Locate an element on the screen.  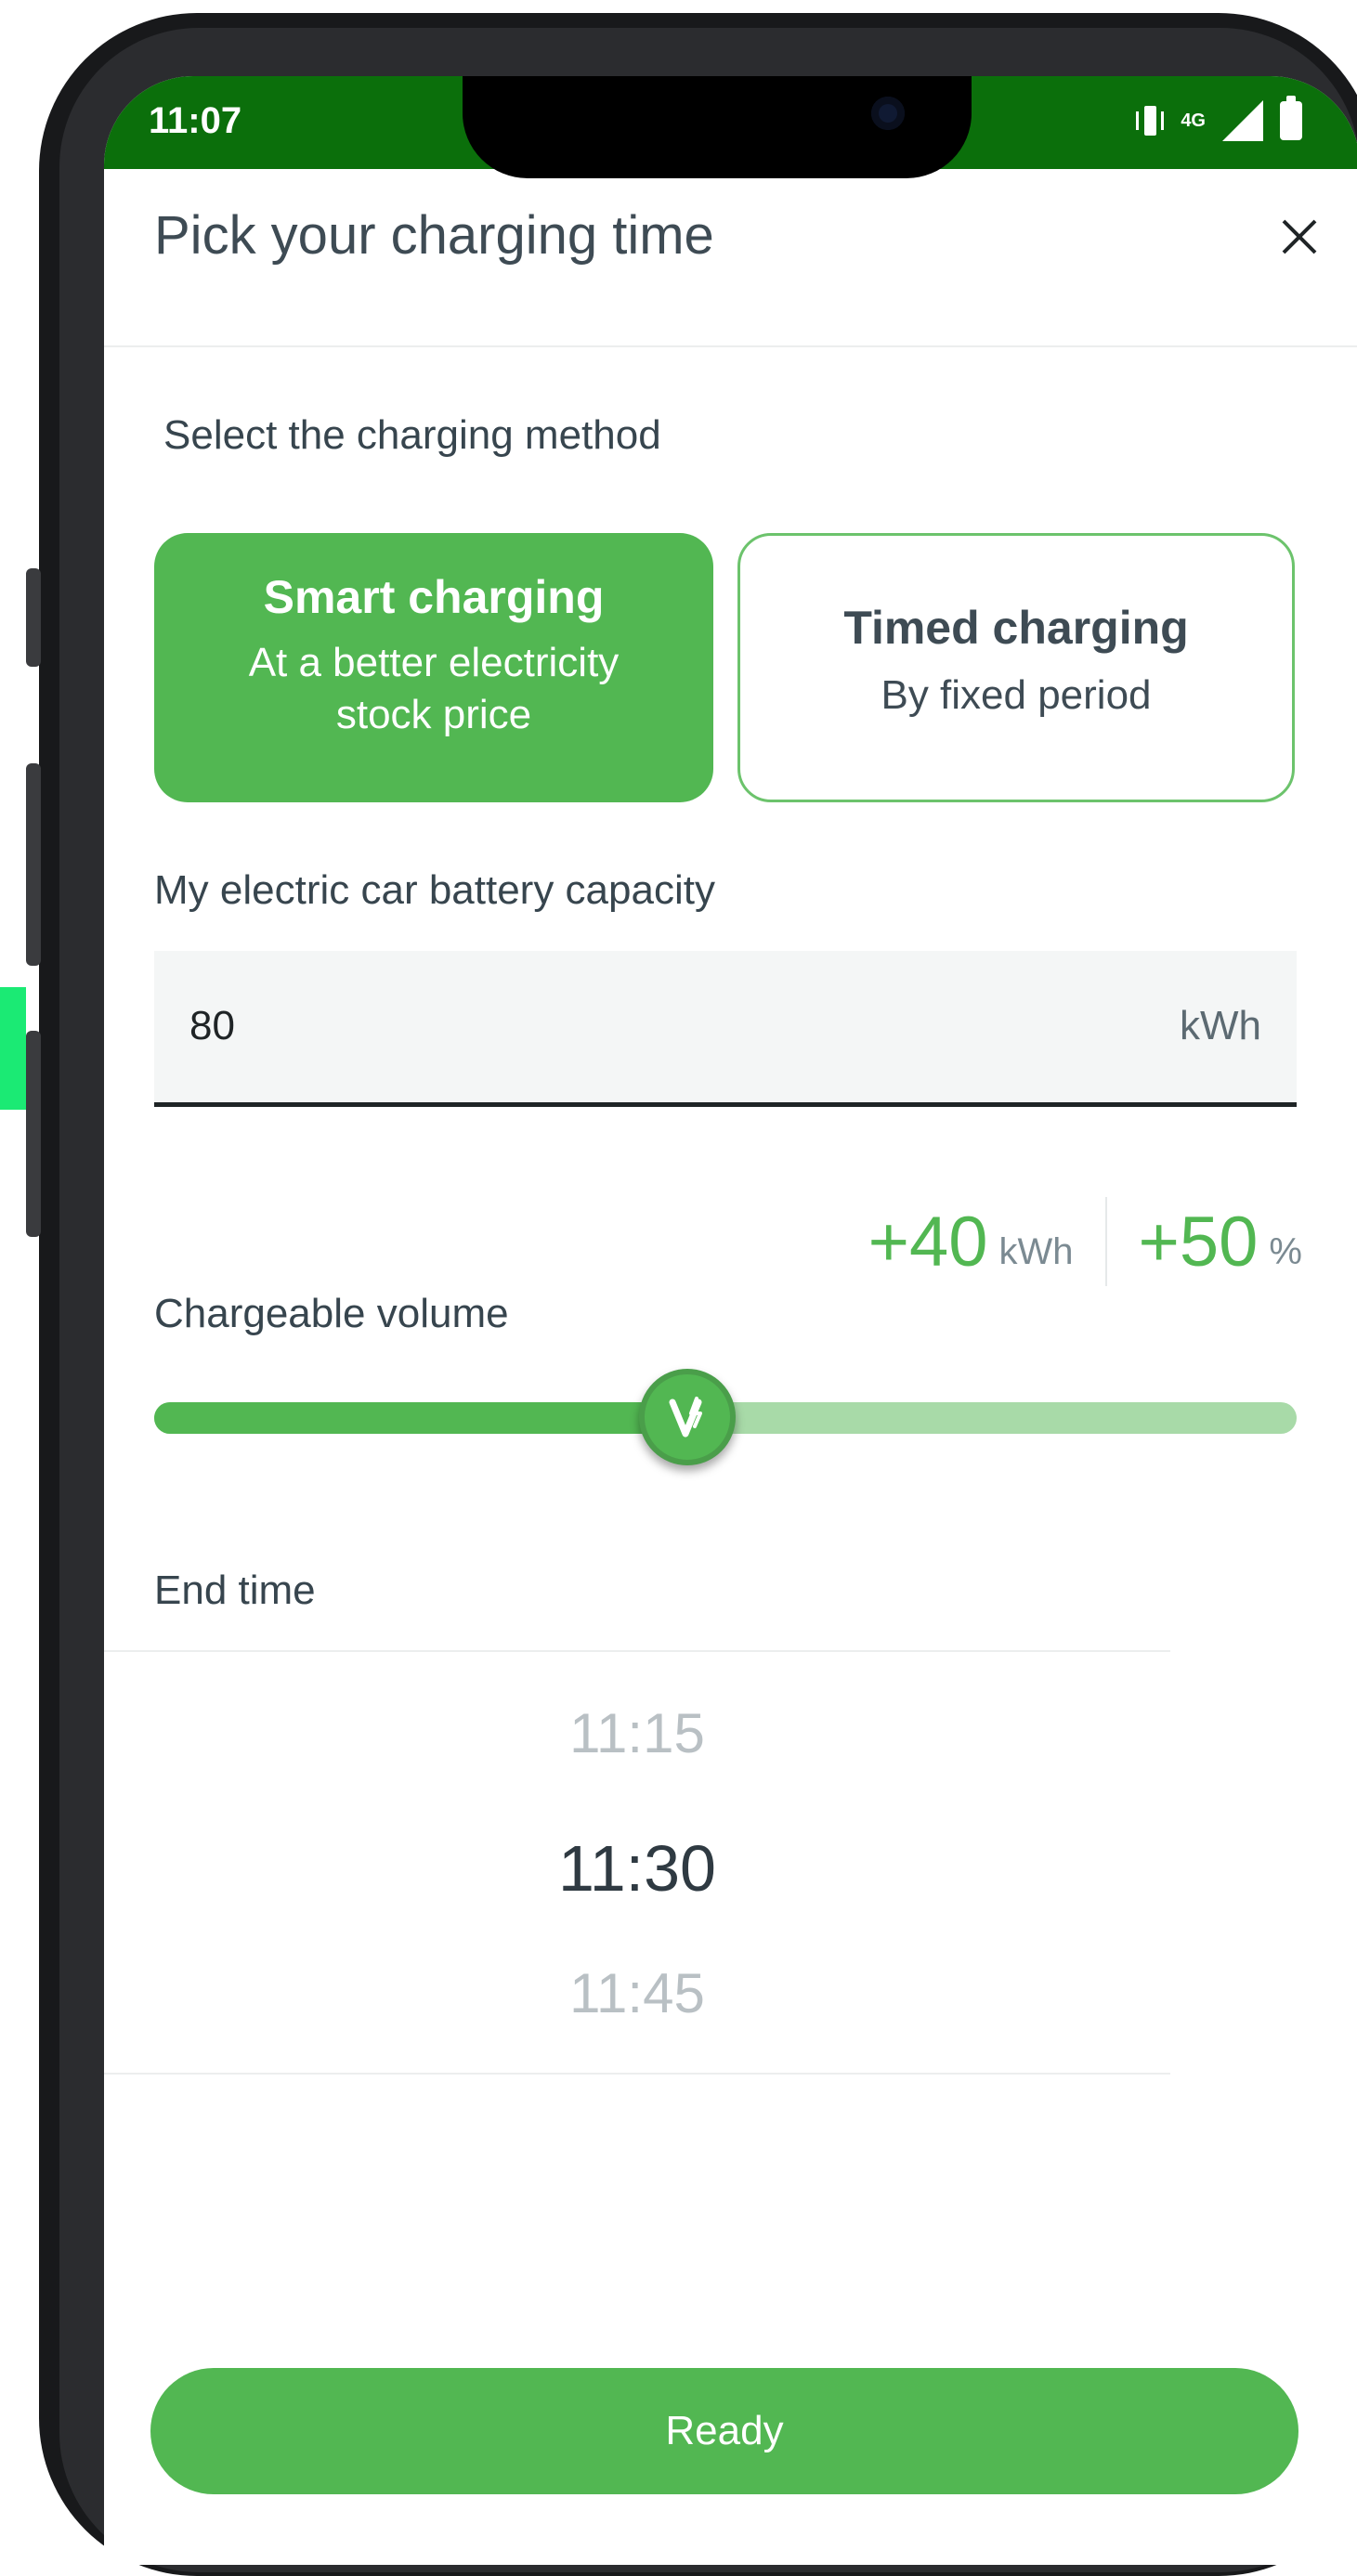
battery-capacity-value: 80 is located at coordinates (212, 1025).